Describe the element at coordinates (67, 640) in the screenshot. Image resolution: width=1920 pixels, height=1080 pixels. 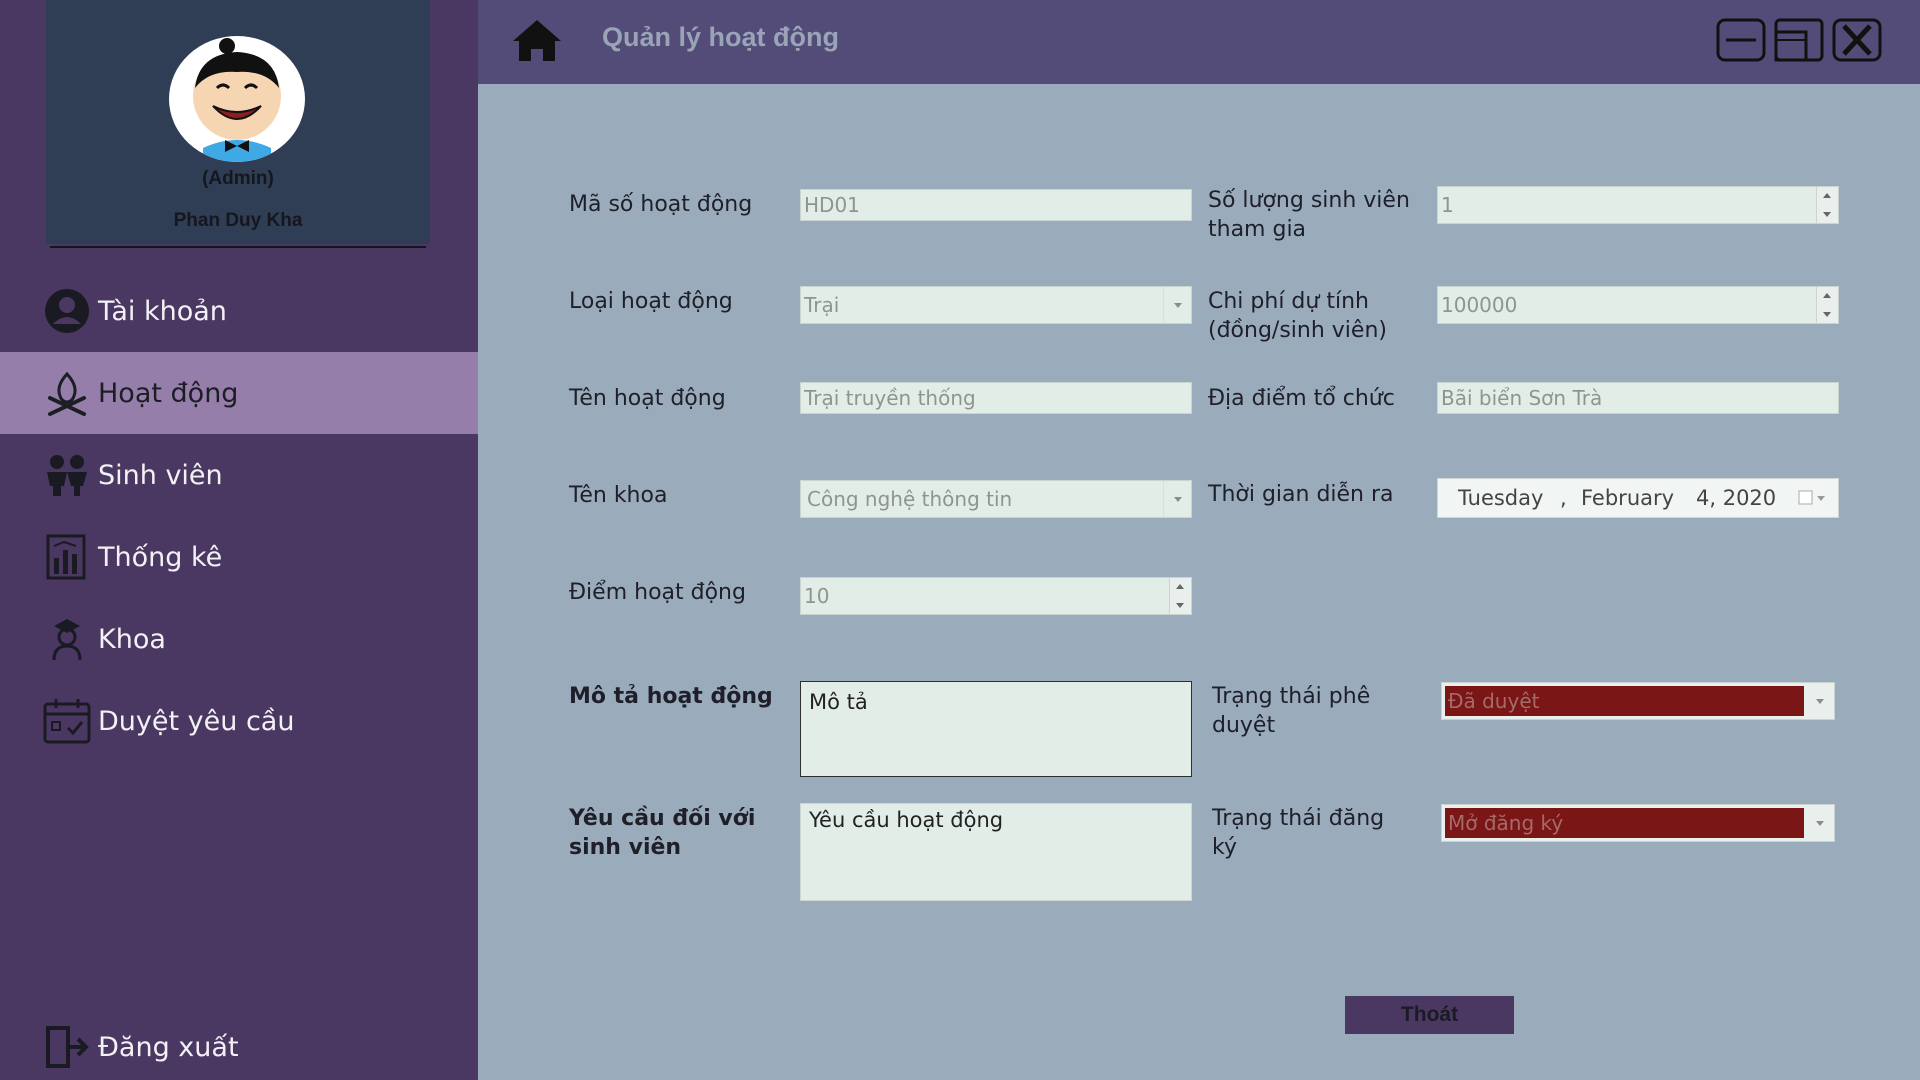
I see `graduate-icon` at that location.